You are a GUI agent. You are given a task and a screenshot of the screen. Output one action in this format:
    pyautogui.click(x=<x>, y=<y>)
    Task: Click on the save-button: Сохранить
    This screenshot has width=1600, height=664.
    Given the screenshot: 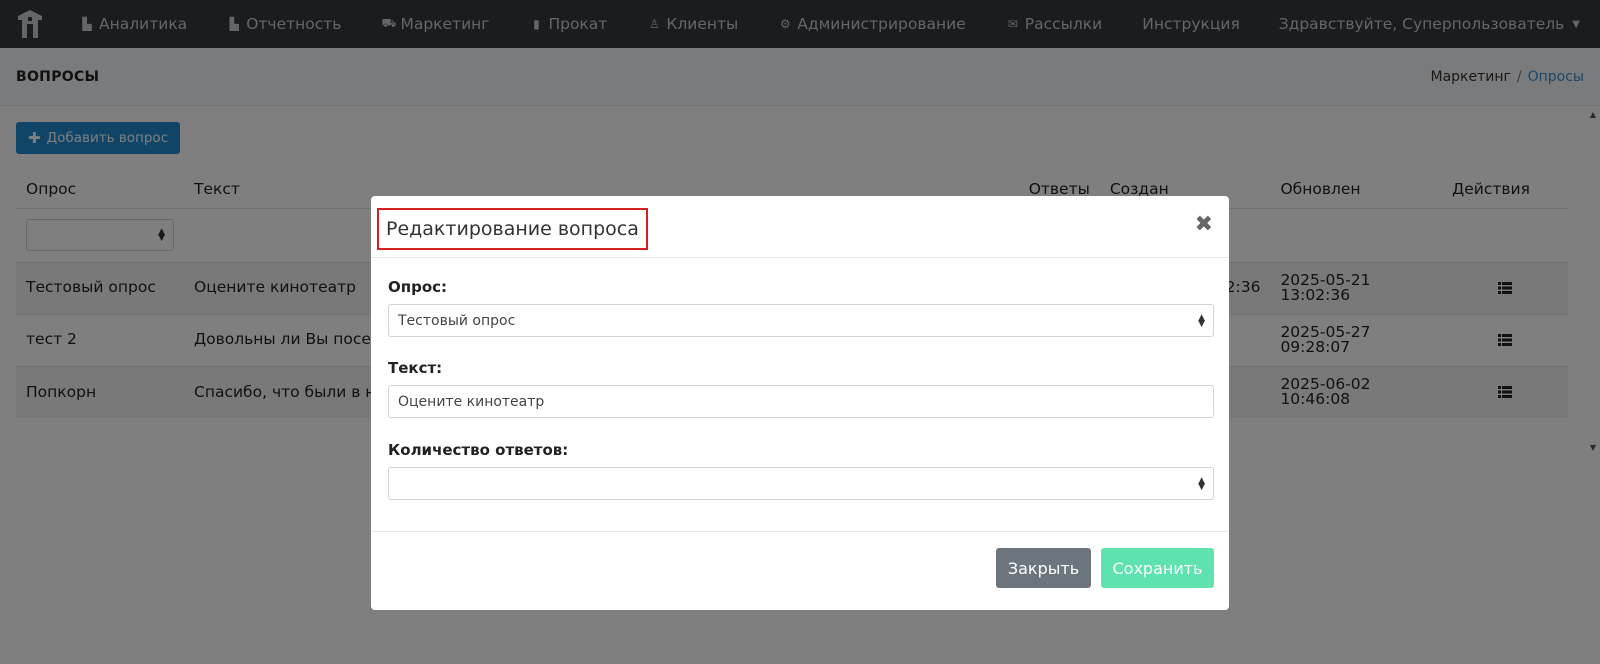 What is the action you would take?
    pyautogui.click(x=1157, y=568)
    